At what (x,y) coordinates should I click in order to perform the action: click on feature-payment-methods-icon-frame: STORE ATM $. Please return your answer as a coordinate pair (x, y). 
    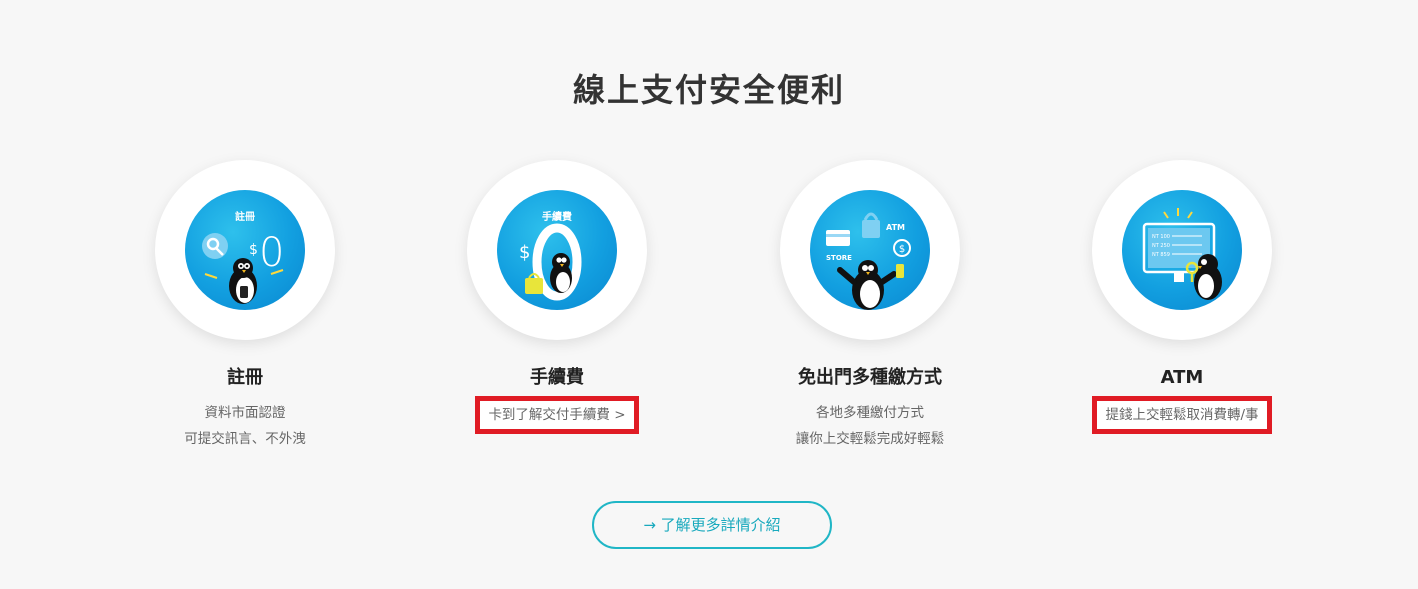
    Looking at the image, I should click on (870, 250).